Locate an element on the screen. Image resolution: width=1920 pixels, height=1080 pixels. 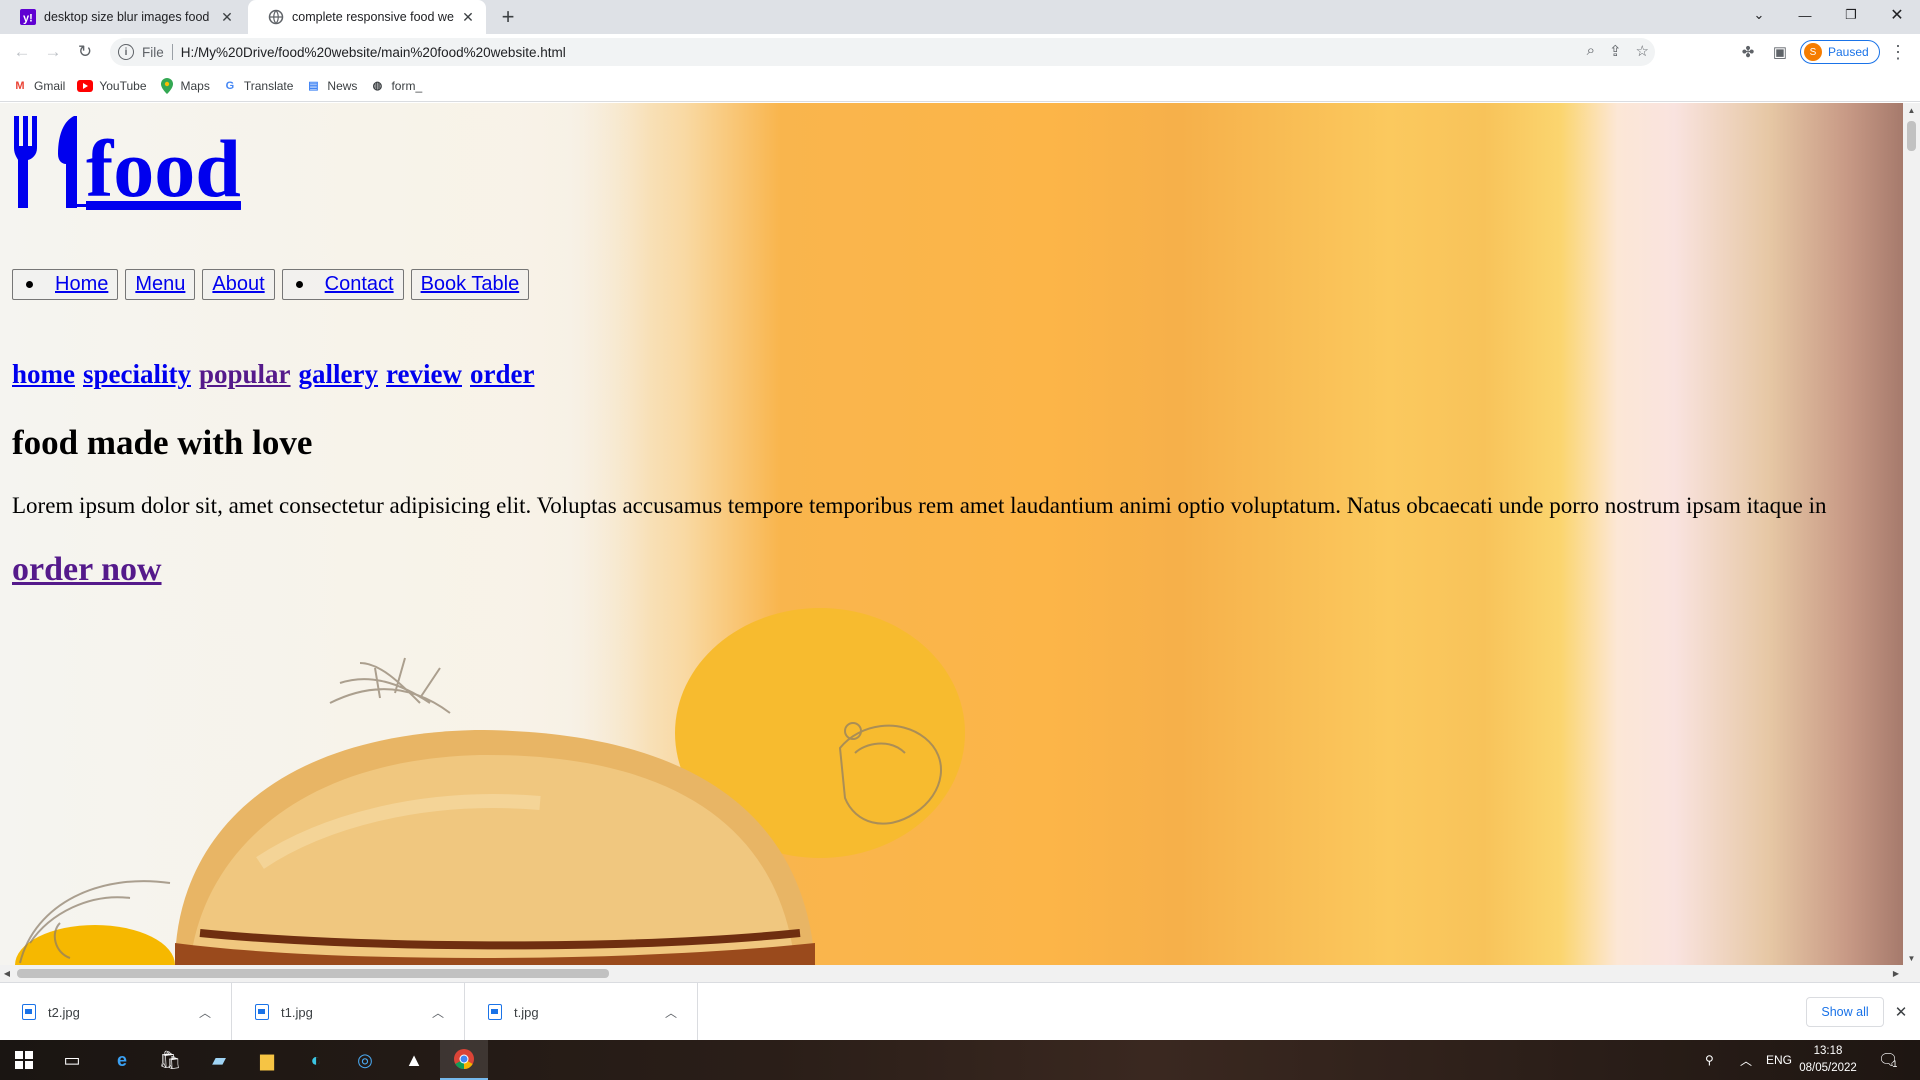
share-icon: ⇪ is located at coordinates (1615, 51).